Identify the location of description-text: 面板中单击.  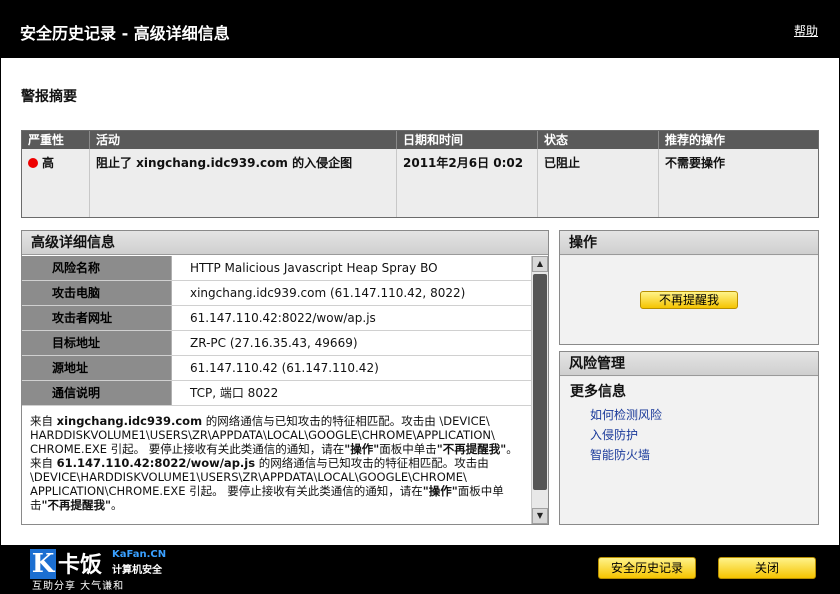
(408, 449).